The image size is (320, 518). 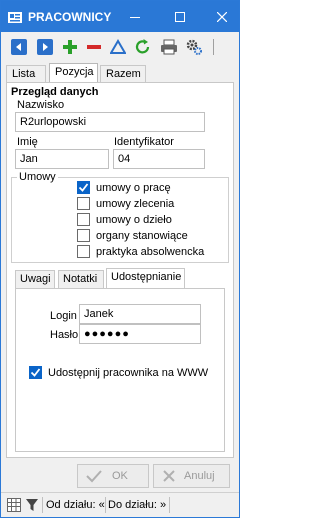 What do you see at coordinates (55, 92) in the screenshot?
I see `section-title: Przegląd danych` at bounding box center [55, 92].